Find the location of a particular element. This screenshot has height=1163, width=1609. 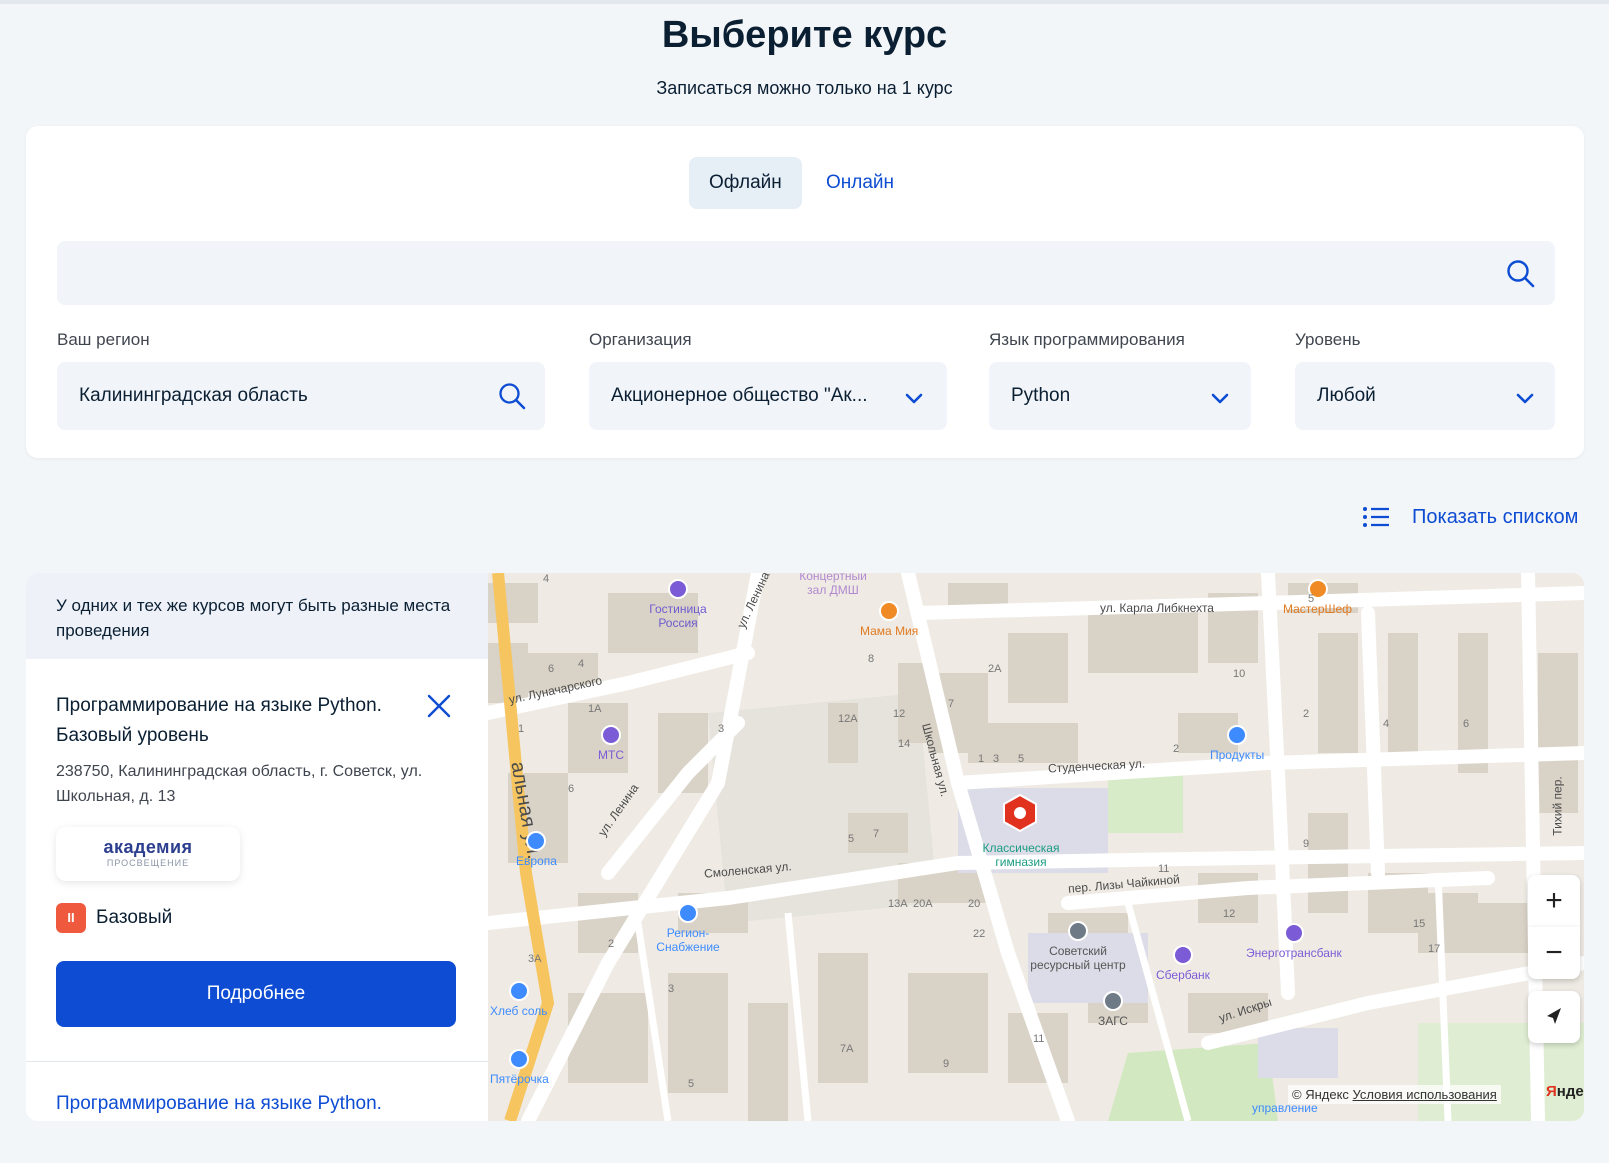

poi-label: Хлеб соль is located at coordinates (519, 1011).